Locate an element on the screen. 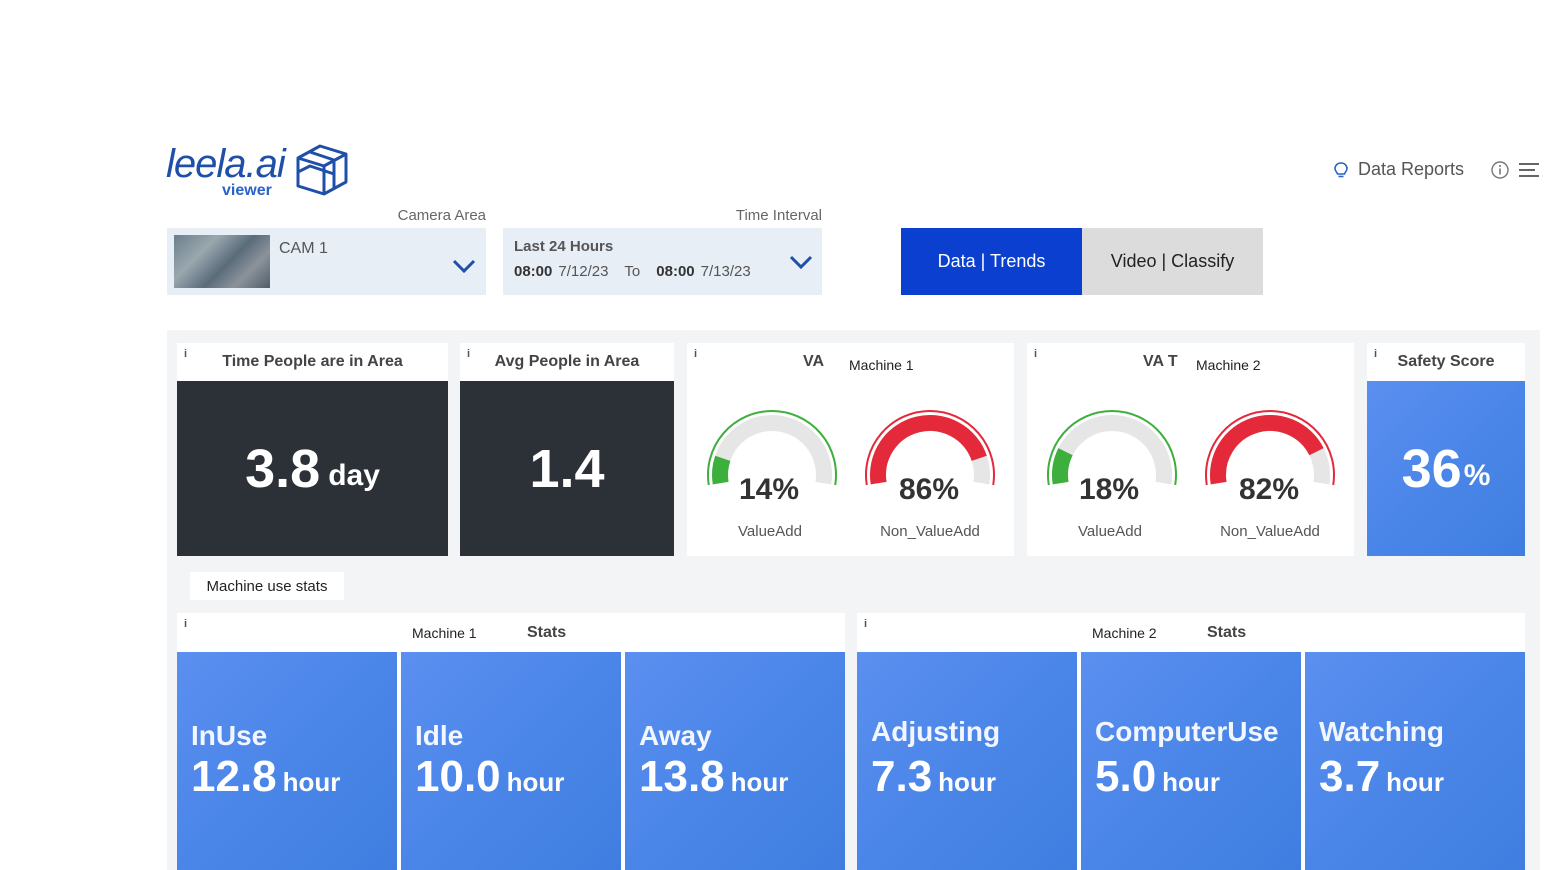 The image size is (1545, 870). camera-name: CAM 1 is located at coordinates (303, 248).